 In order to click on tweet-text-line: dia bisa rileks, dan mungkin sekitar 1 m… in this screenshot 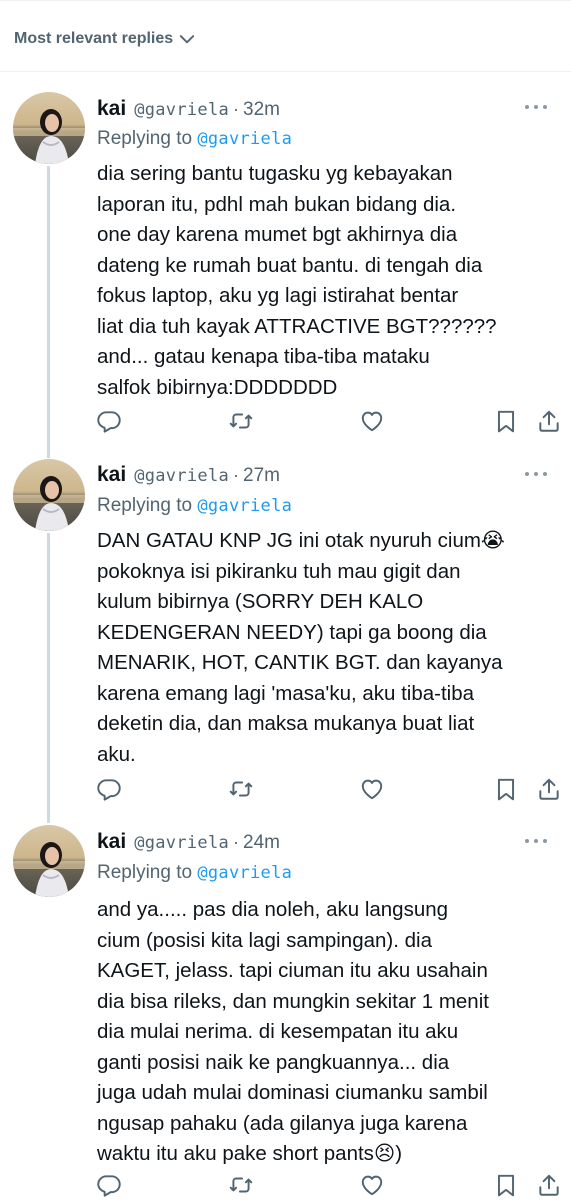, I will do `click(293, 1001)`.